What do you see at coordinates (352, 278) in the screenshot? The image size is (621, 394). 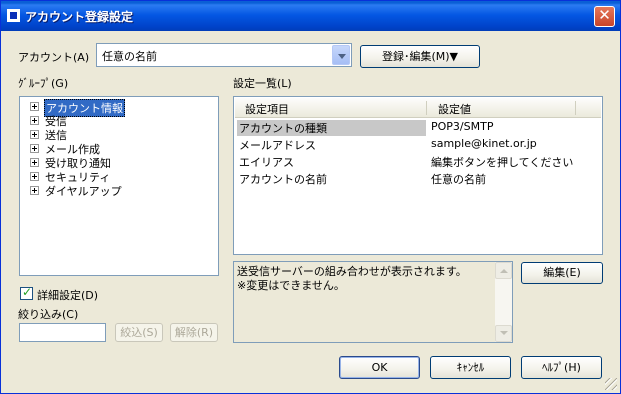 I see `description-text: 送受信サーバーの組み合わせが表示されます。 ※変更はできません。` at bounding box center [352, 278].